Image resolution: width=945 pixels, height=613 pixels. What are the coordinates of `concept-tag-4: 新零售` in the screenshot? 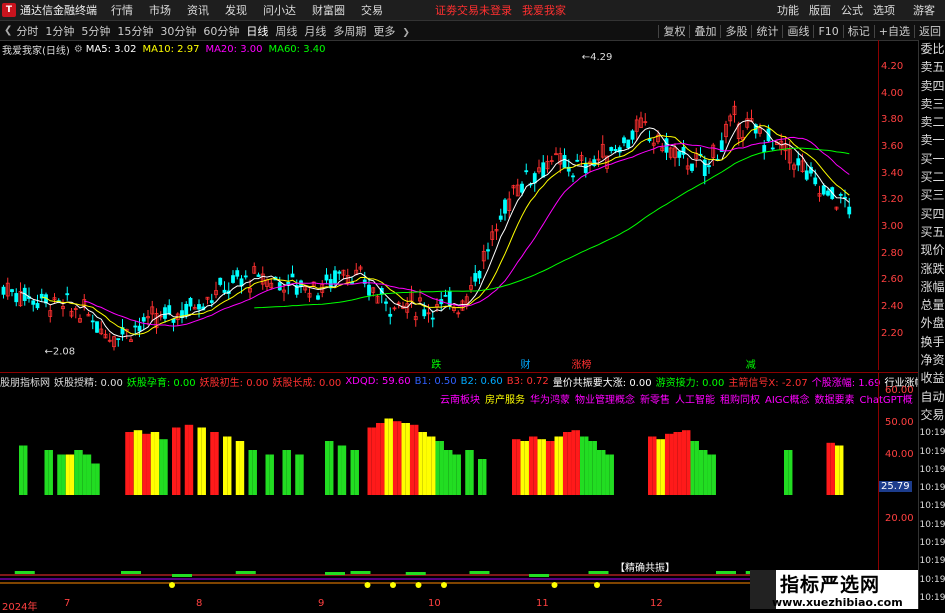 It's located at (655, 398).